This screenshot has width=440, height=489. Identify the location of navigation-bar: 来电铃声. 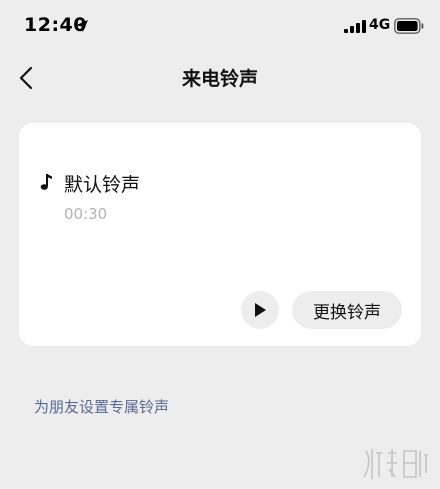
(220, 77).